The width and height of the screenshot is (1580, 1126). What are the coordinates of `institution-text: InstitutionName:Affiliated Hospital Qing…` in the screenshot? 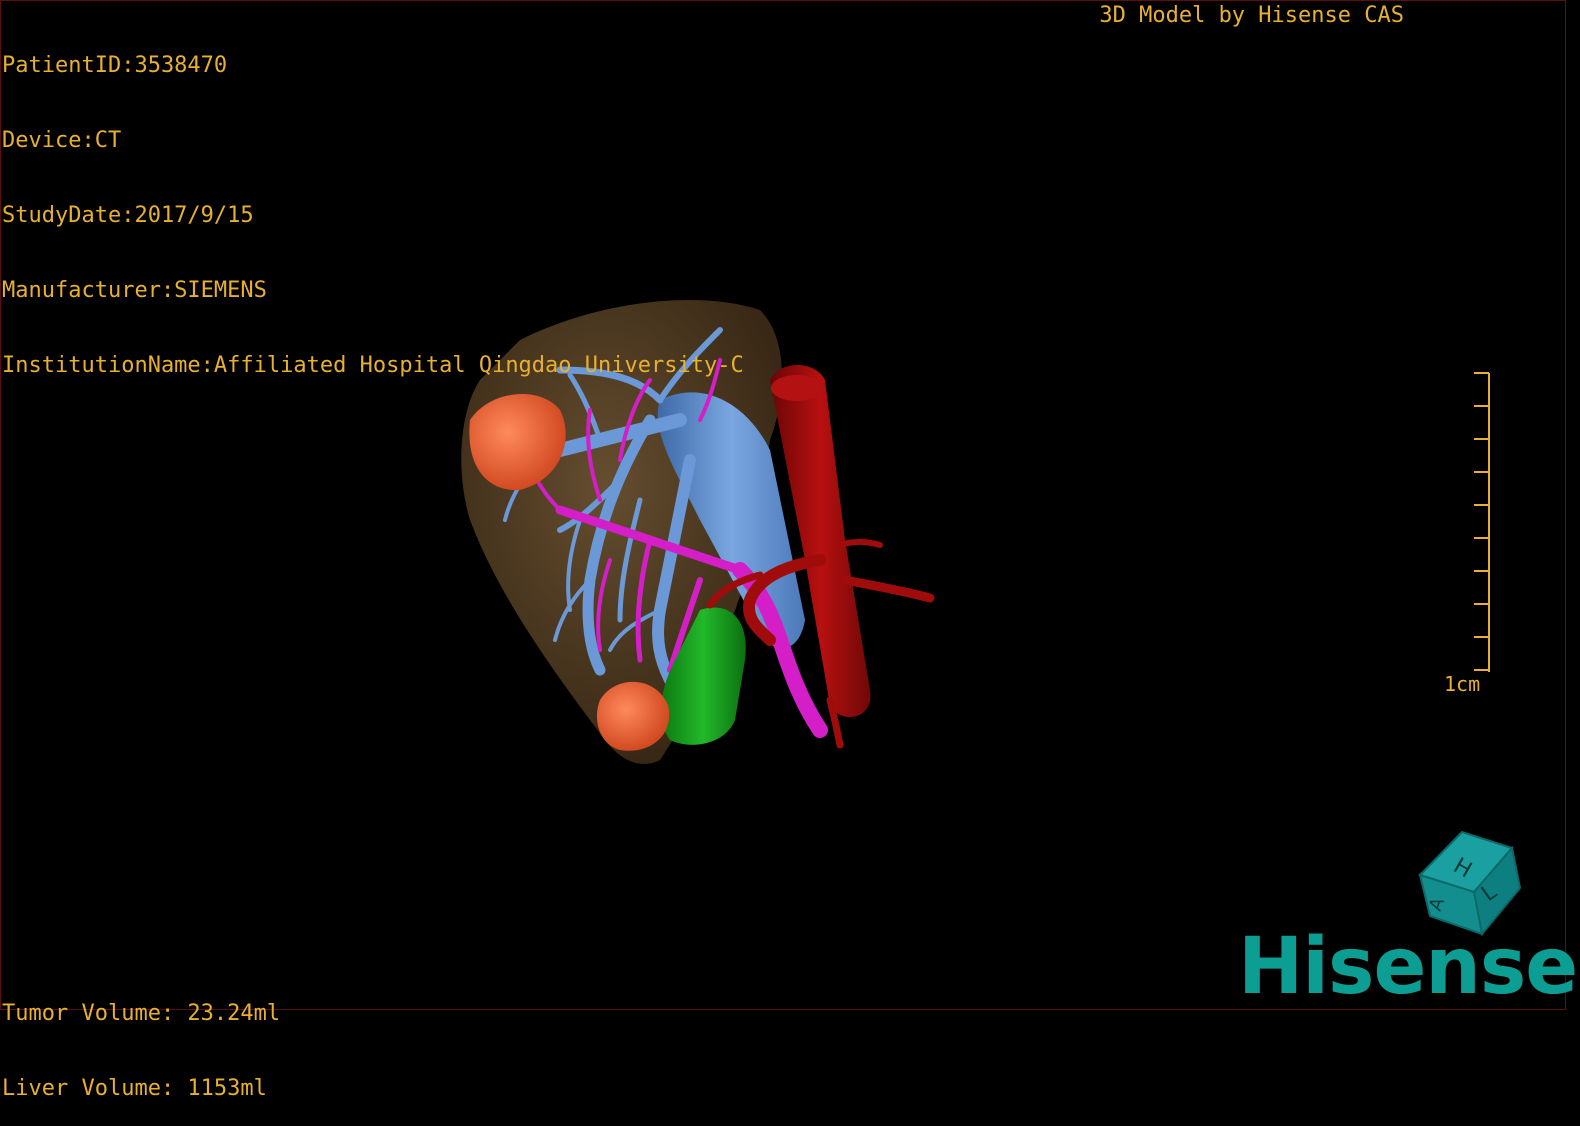 It's located at (373, 365).